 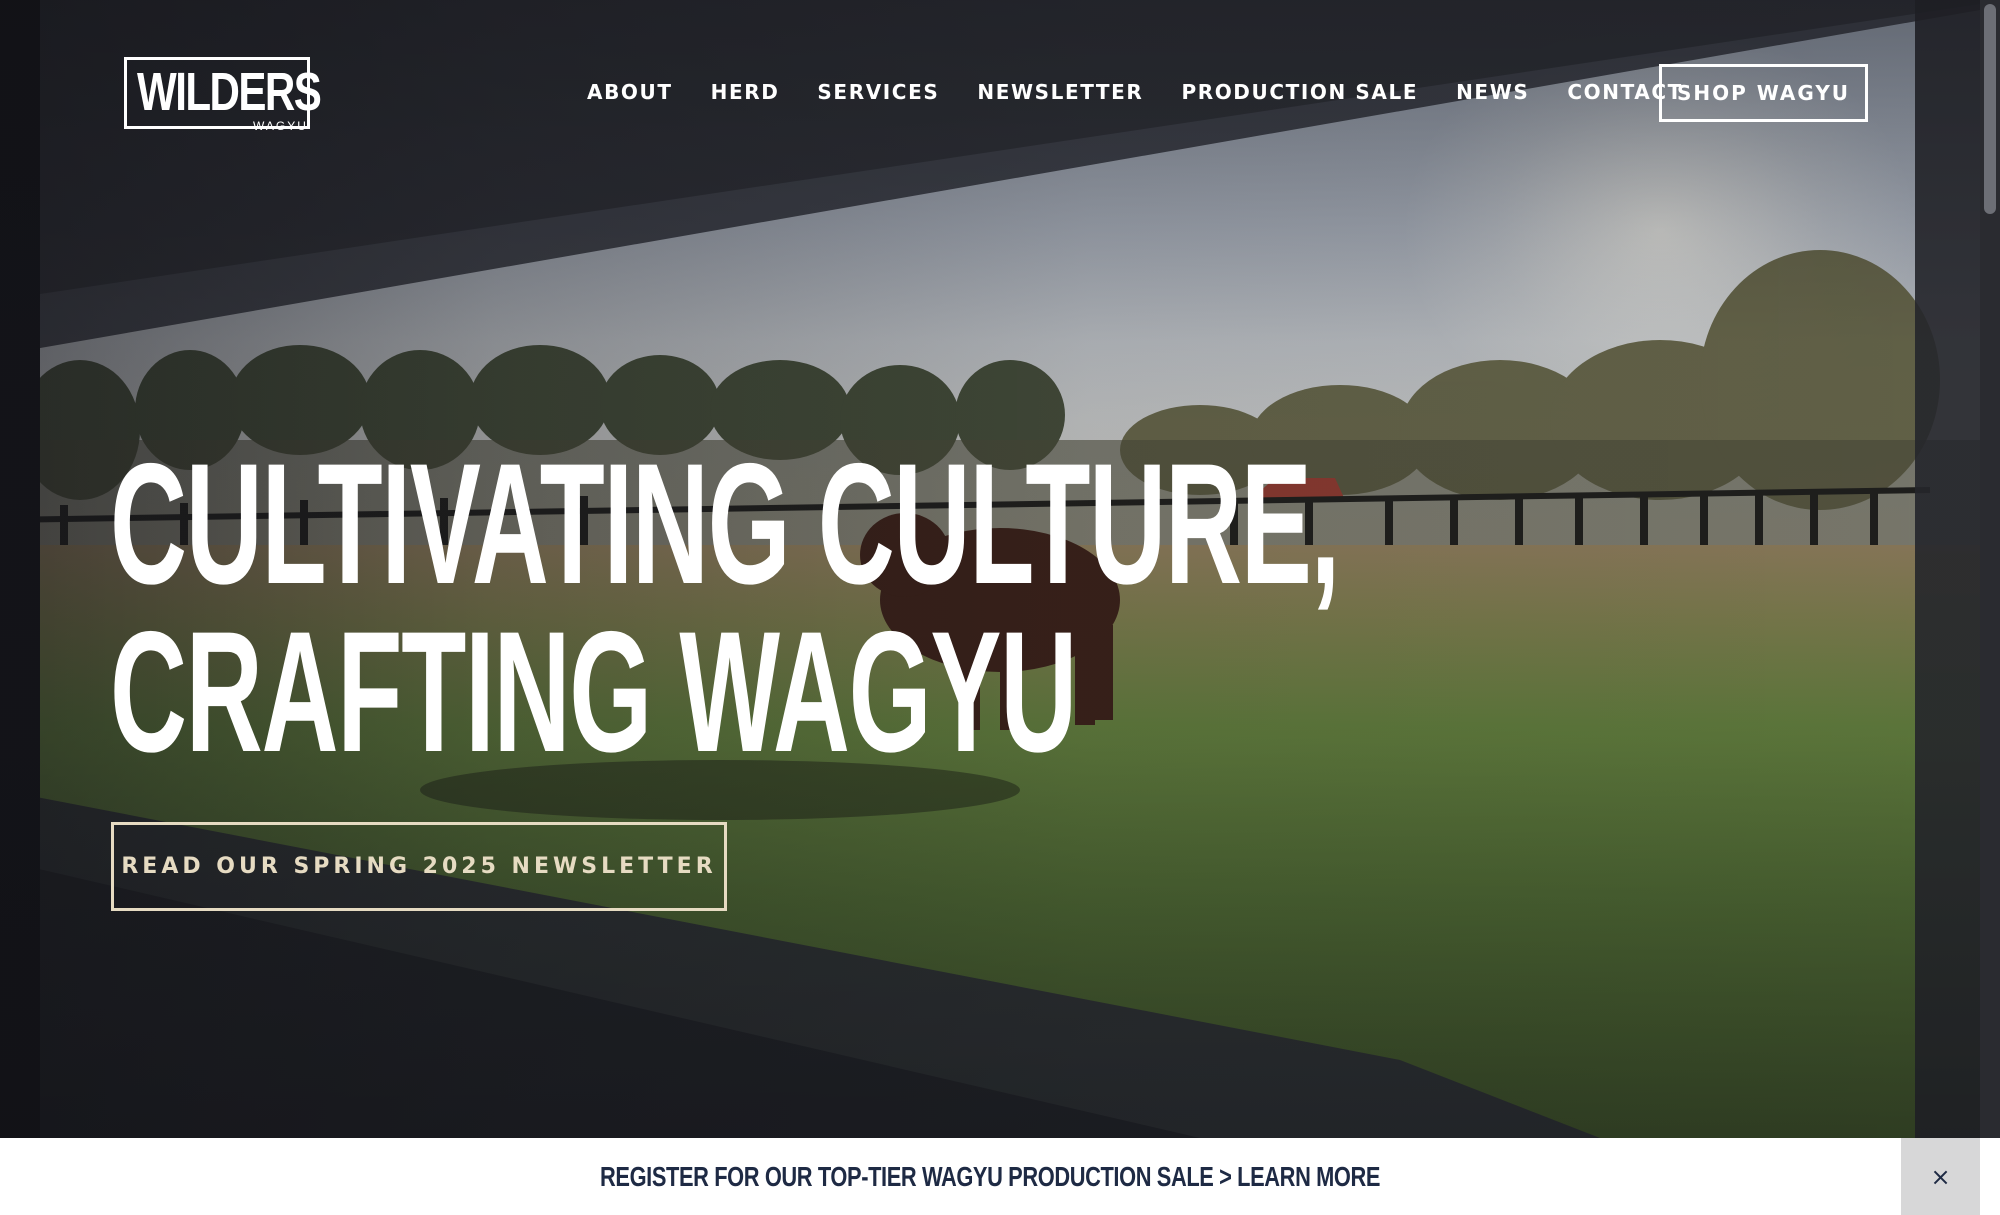 I want to click on scrollbar-thumb, so click(x=1990, y=109).